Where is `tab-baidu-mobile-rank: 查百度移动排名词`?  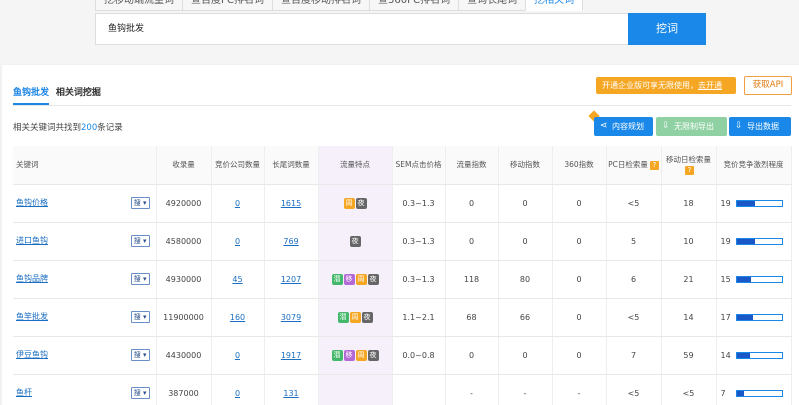
tab-baidu-mobile-rank: 查百度移动排名词 is located at coordinates (321, 5).